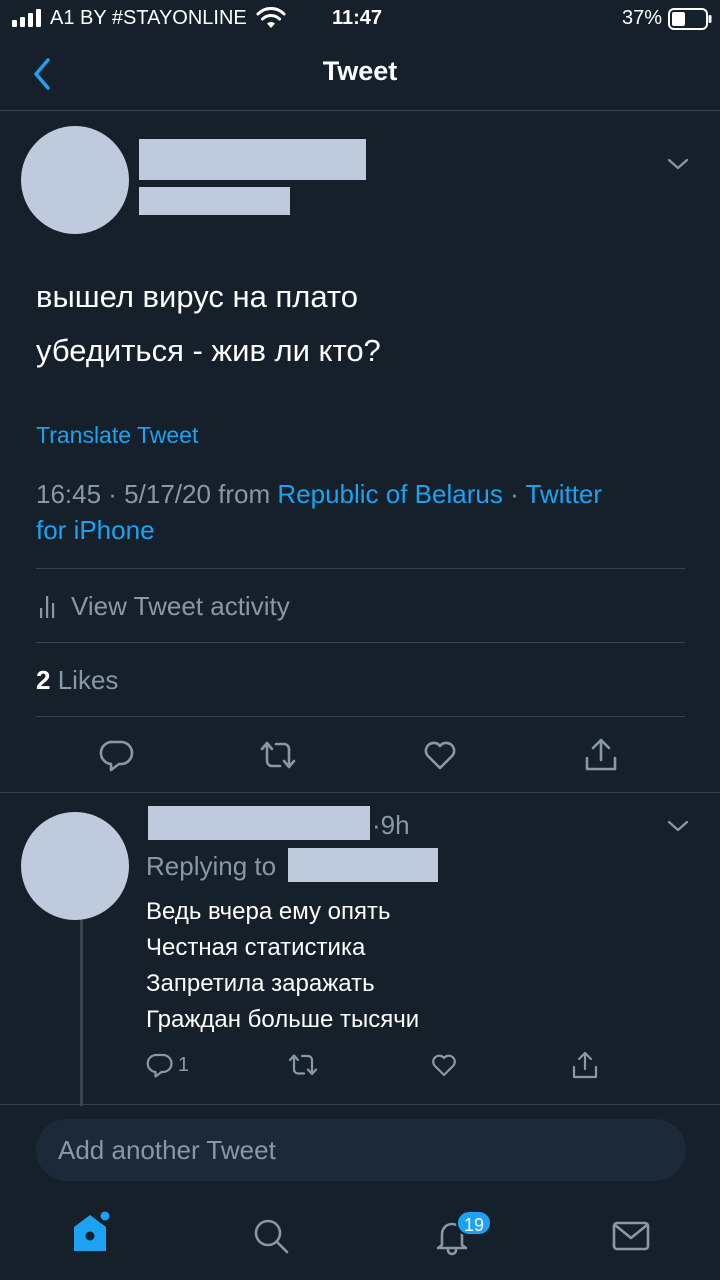 The image size is (720, 1280). Describe the element at coordinates (184, 1065) in the screenshot. I see `reply-count: 1` at that location.